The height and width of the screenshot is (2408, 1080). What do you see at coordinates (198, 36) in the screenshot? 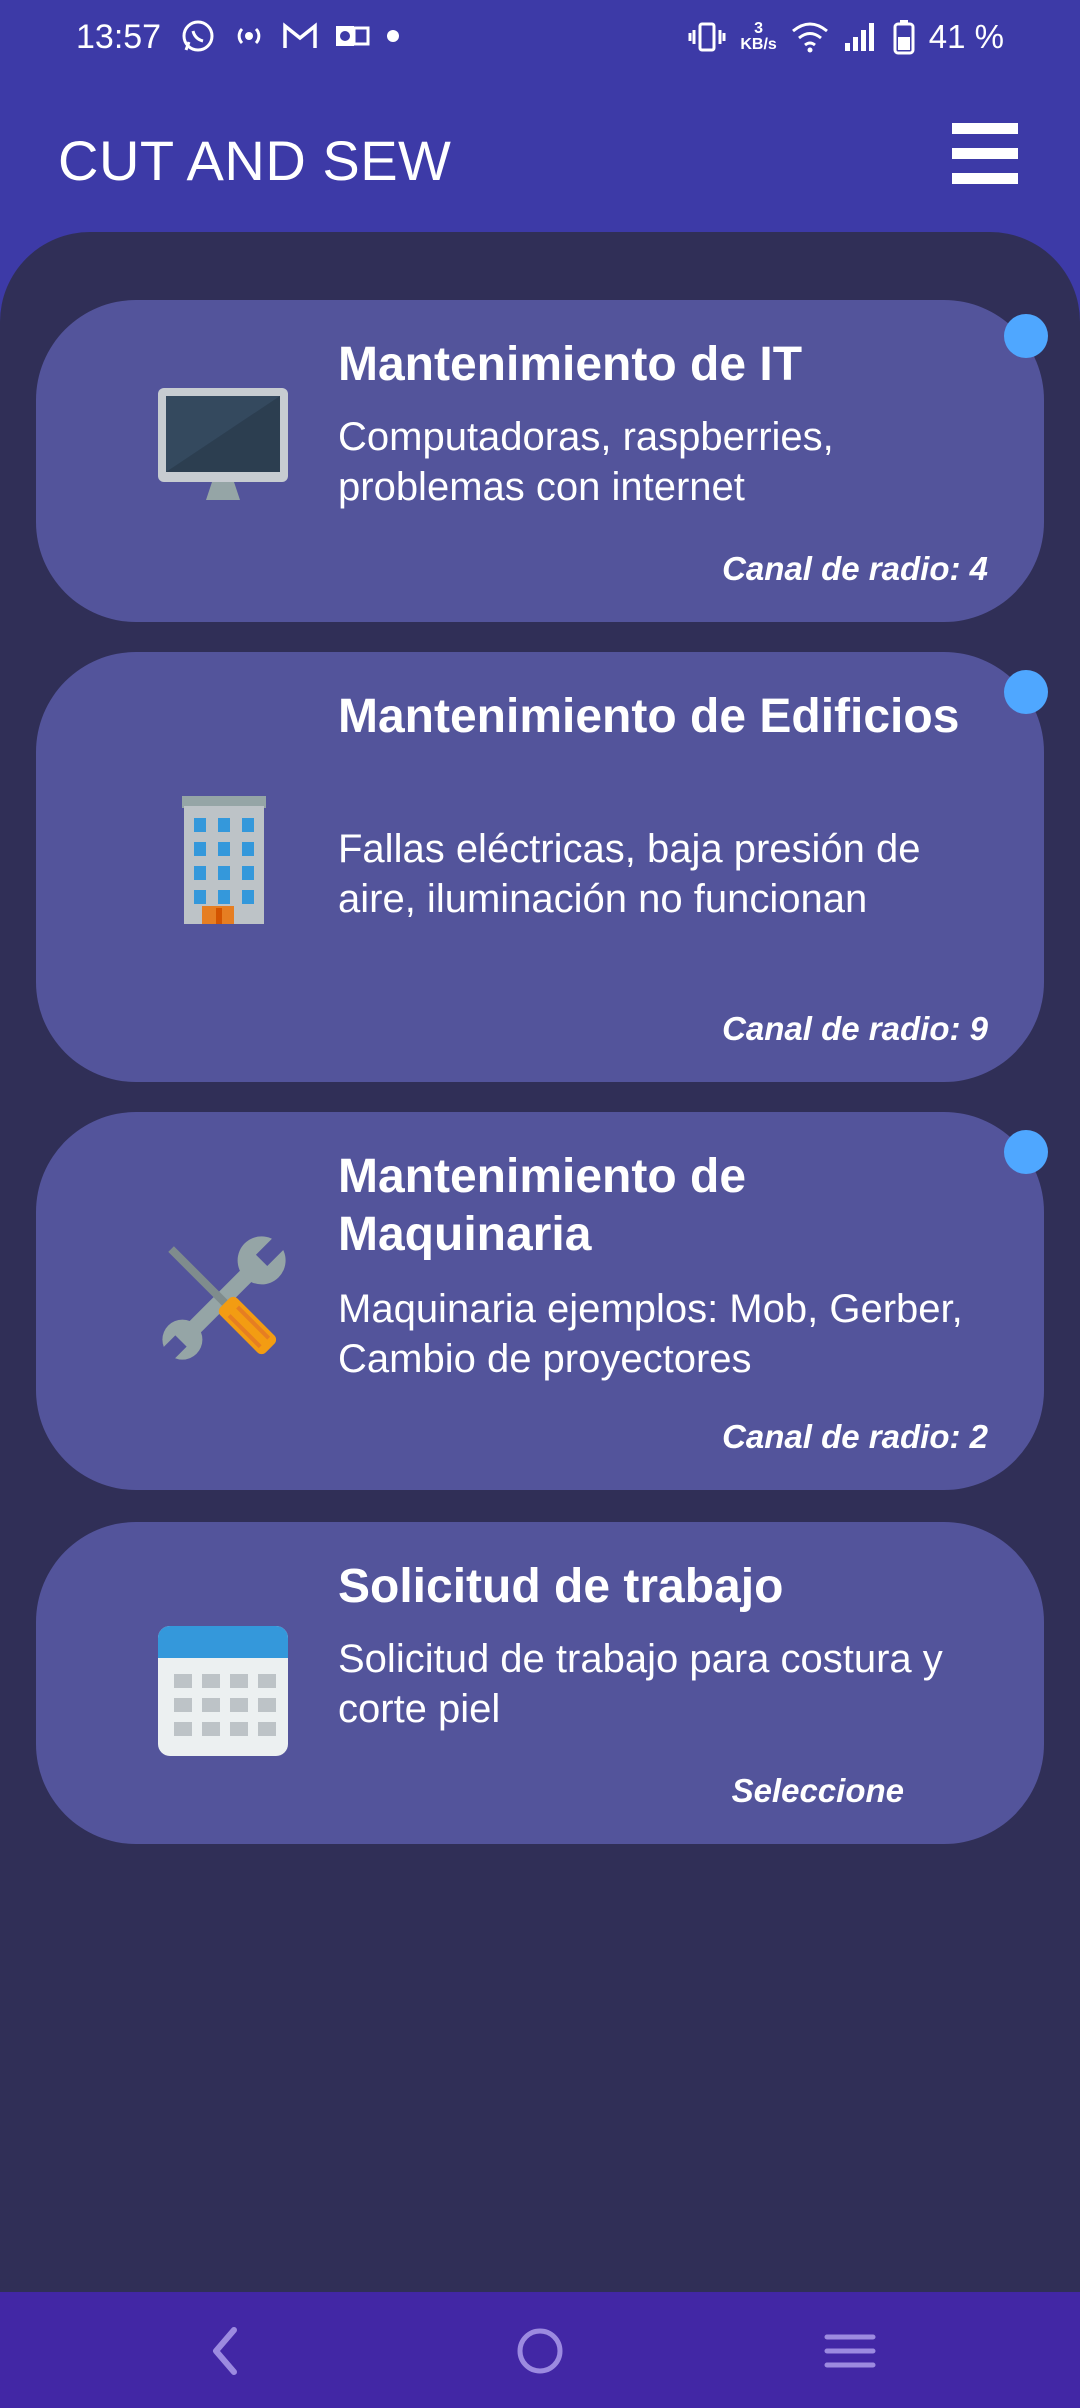
I see `whatsapp-icon` at bounding box center [198, 36].